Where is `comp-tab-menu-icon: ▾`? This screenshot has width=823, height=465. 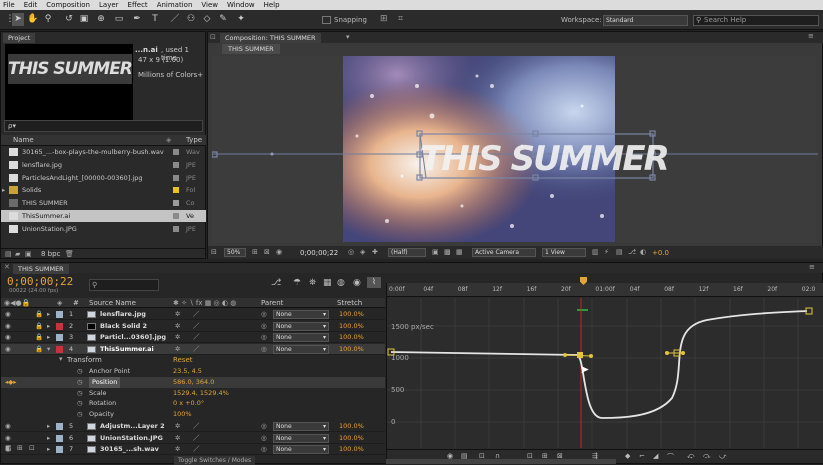 comp-tab-menu-icon: ▾ is located at coordinates (348, 37).